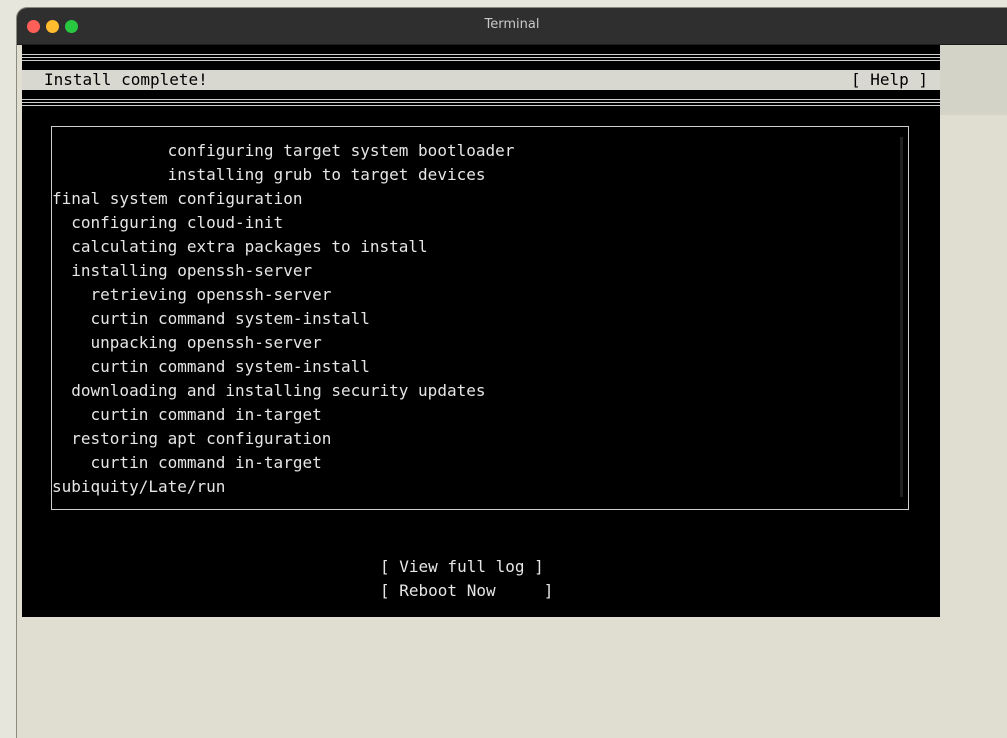  I want to click on log-line: installing openssh-server, so click(182, 270).